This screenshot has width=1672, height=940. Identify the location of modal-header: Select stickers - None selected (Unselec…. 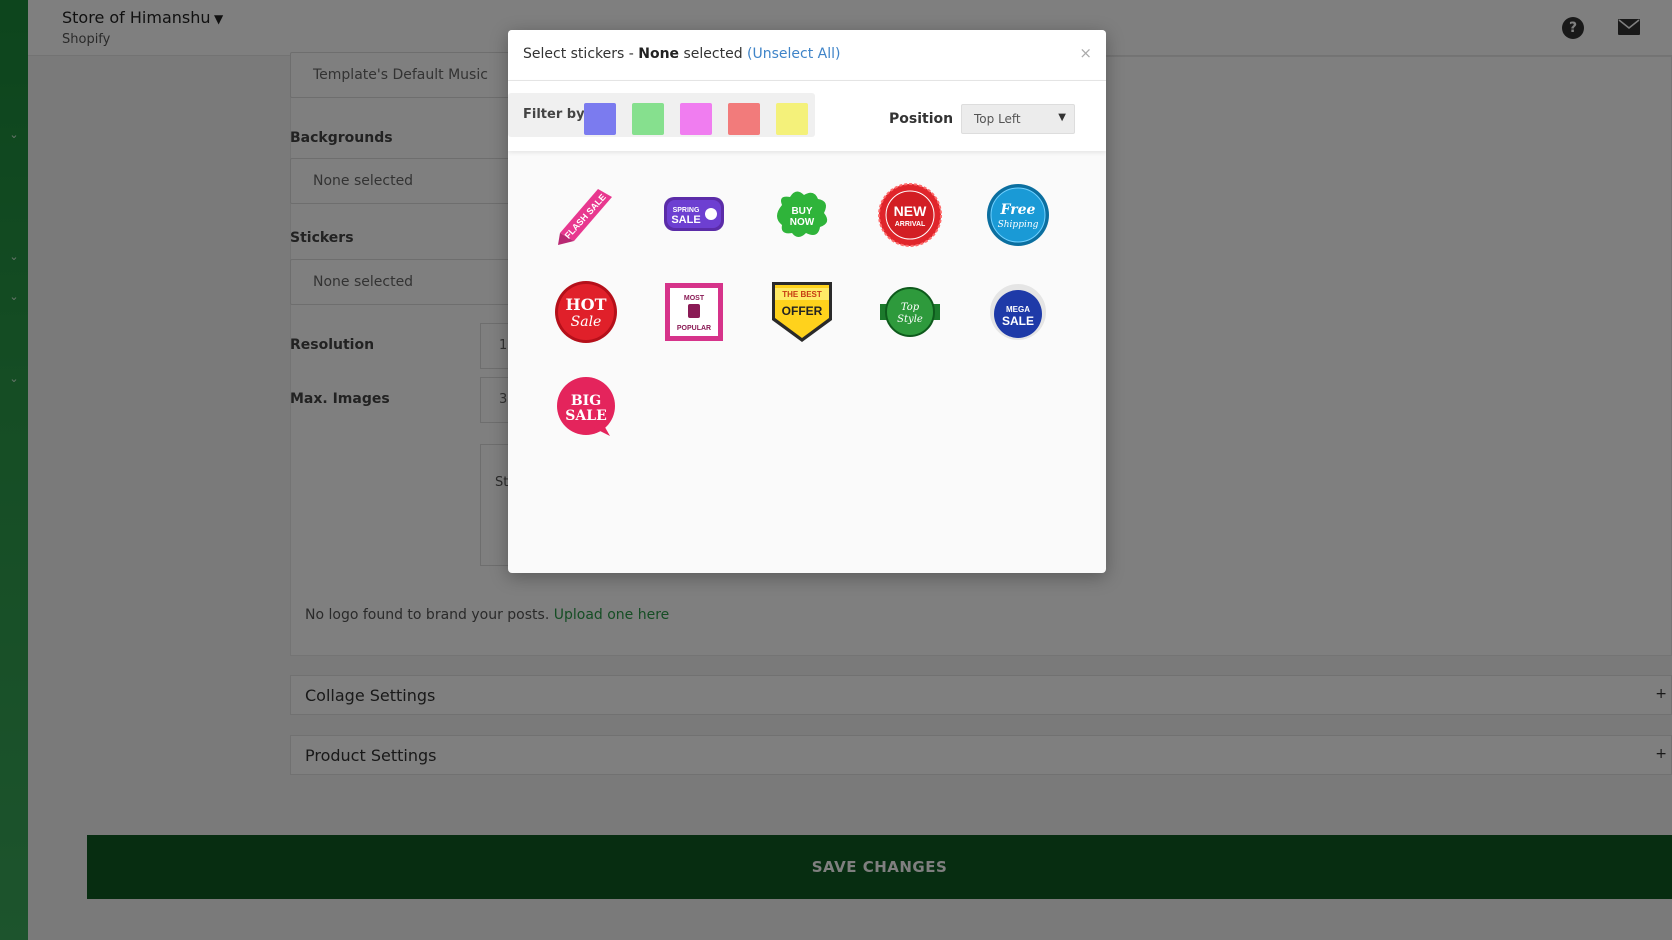
(807, 55).